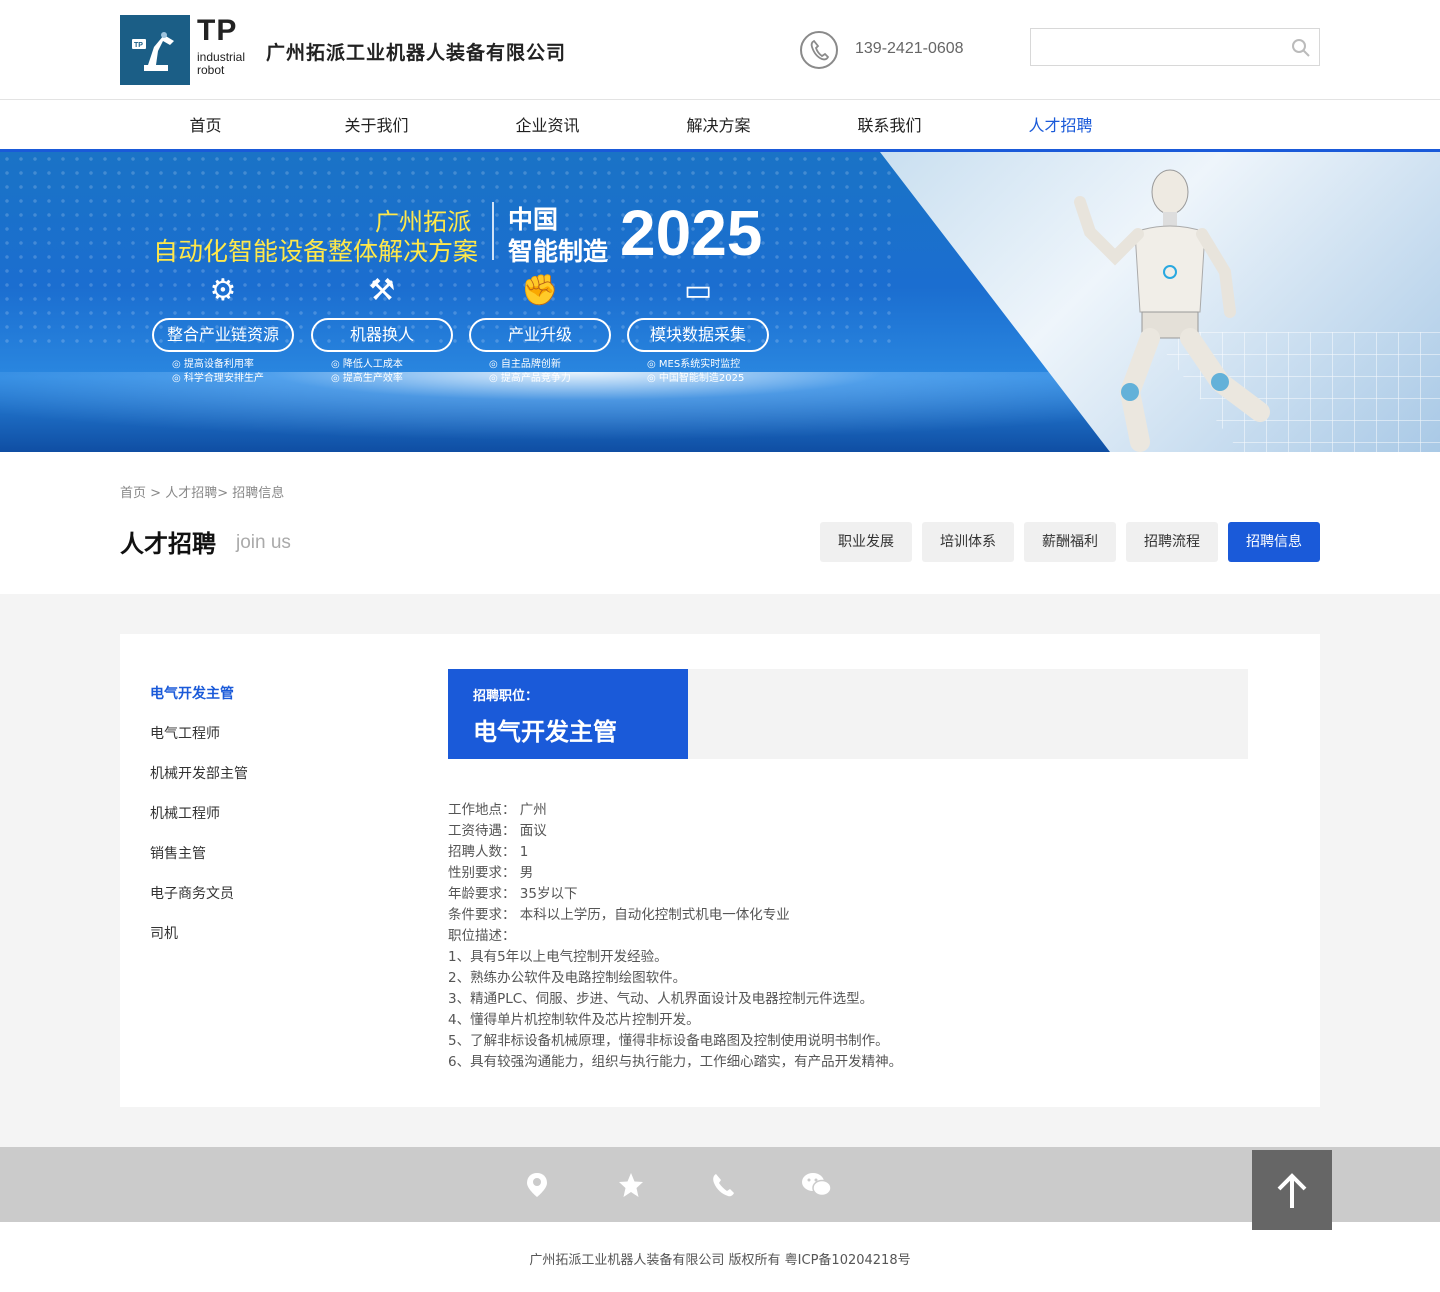 The width and height of the screenshot is (1440, 1292). What do you see at coordinates (558, 251) in the screenshot?
I see `banner-smart-manufacturing: 智能制造` at bounding box center [558, 251].